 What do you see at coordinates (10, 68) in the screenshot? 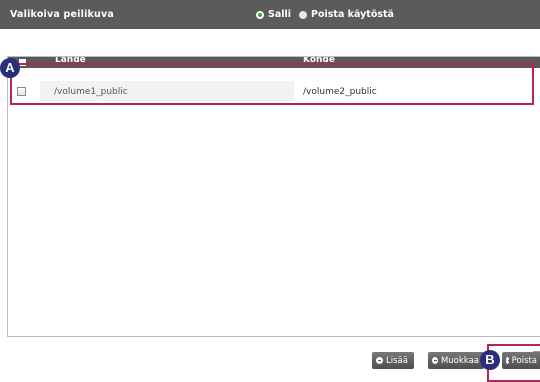
I see `callout-a-badge: A` at bounding box center [10, 68].